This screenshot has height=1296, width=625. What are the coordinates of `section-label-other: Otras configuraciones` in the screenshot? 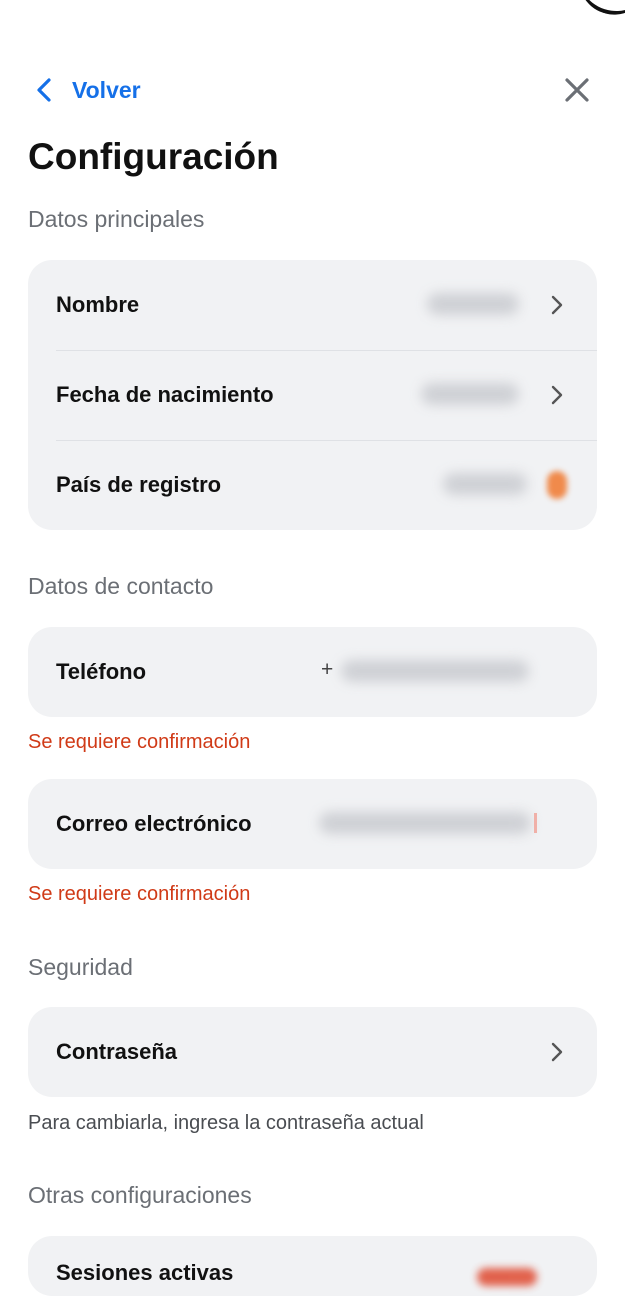 It's located at (140, 1195).